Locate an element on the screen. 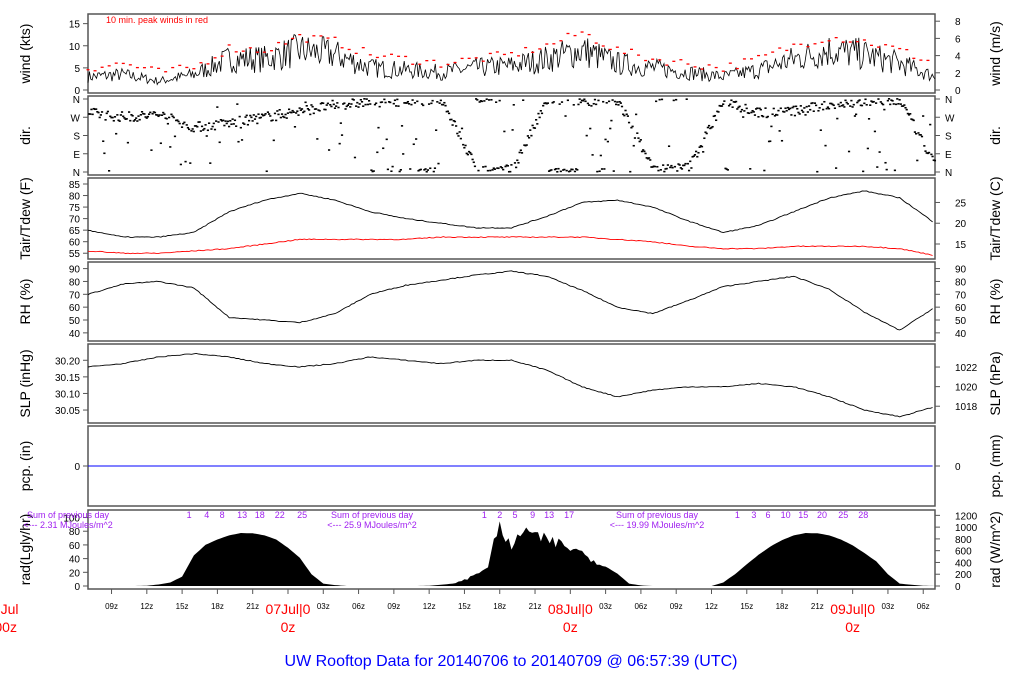 The image size is (1024, 700). rh-ylabel-right: RH (%) is located at coordinates (995, 302).